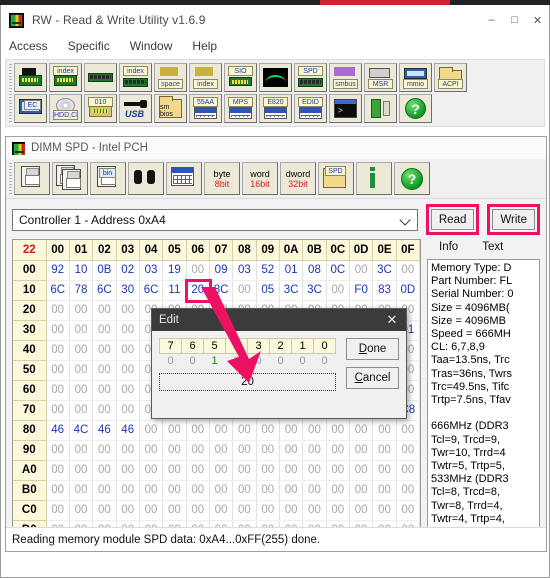  I want to click on io-space-icon: space, so click(170, 77).